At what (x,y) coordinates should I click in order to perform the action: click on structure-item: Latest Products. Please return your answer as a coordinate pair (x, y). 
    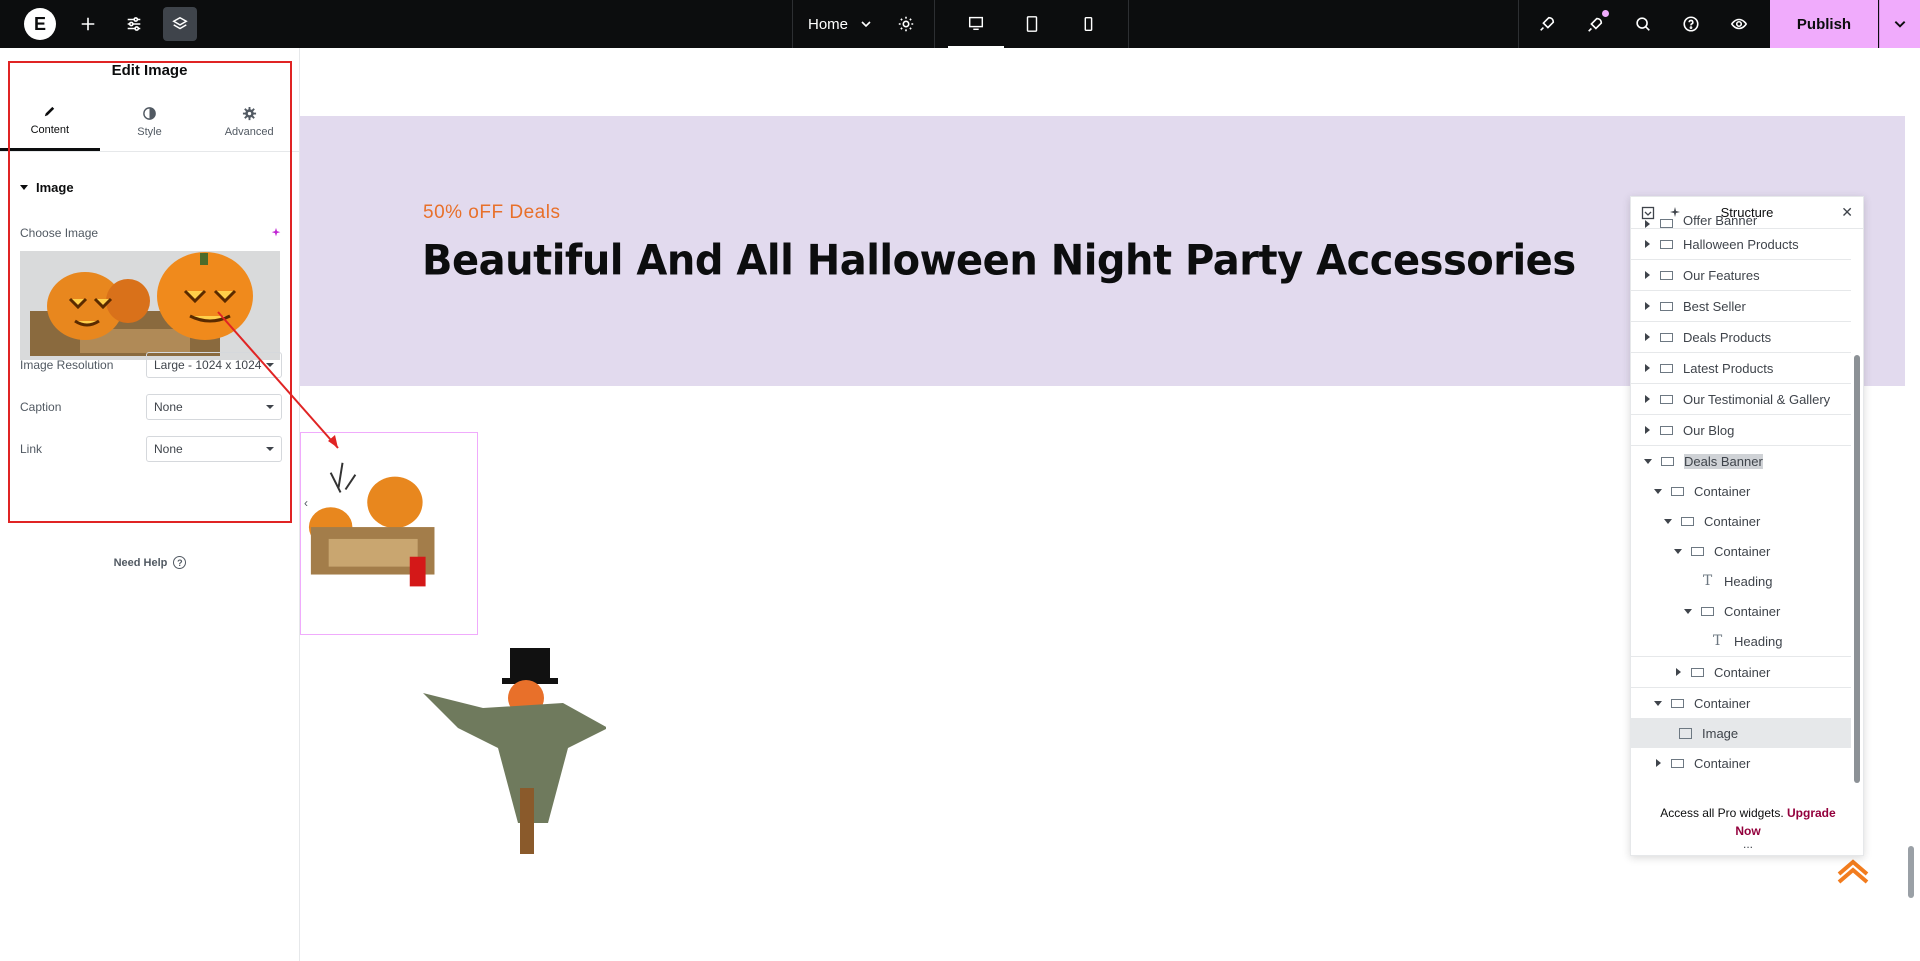
    Looking at the image, I should click on (1741, 368).